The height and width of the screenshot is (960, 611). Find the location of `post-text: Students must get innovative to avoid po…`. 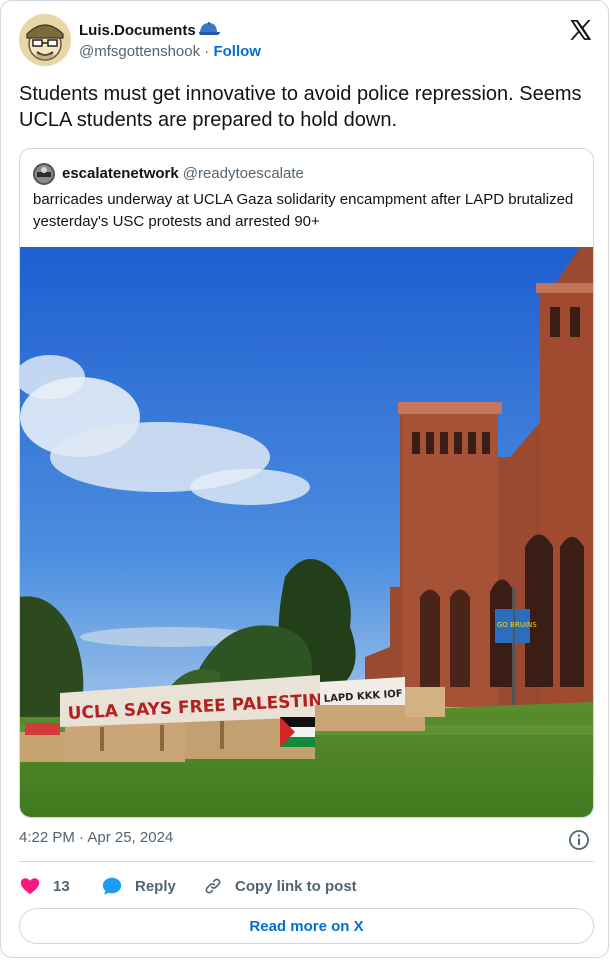

post-text: Students must get innovative to avoid po… is located at coordinates (300, 107).